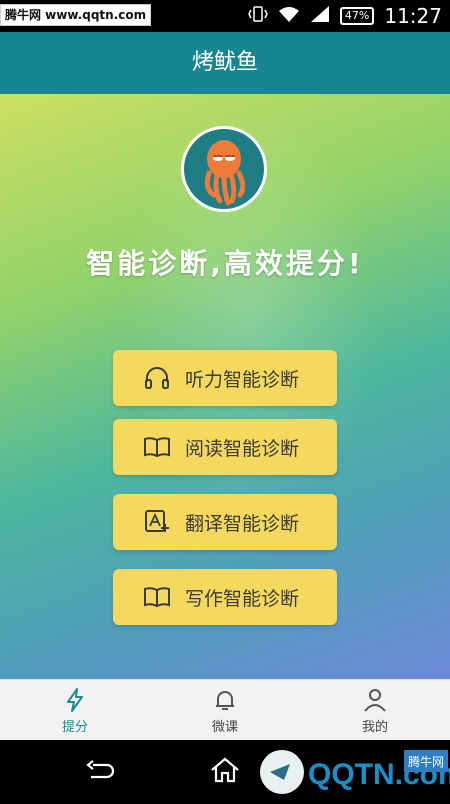  Describe the element at coordinates (225, 263) in the screenshot. I see `slogan: 智能诊断,高效提分!` at that location.